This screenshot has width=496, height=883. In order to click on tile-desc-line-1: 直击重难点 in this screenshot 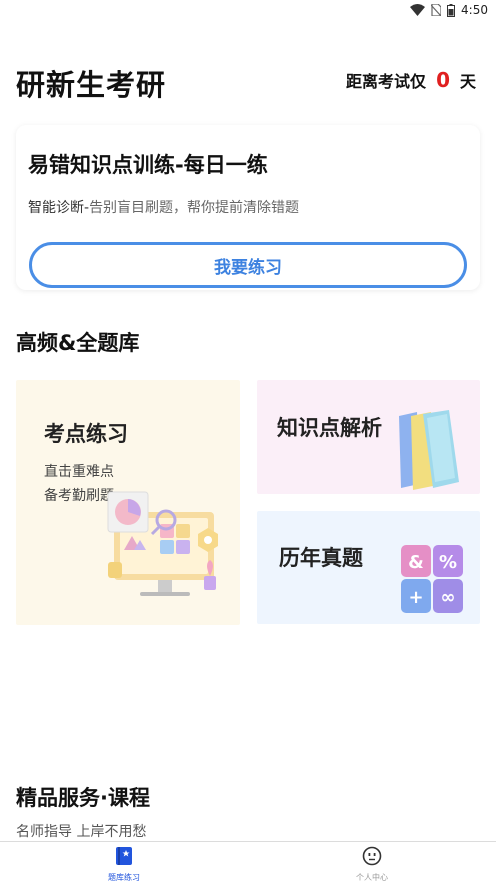, I will do `click(79, 472)`.